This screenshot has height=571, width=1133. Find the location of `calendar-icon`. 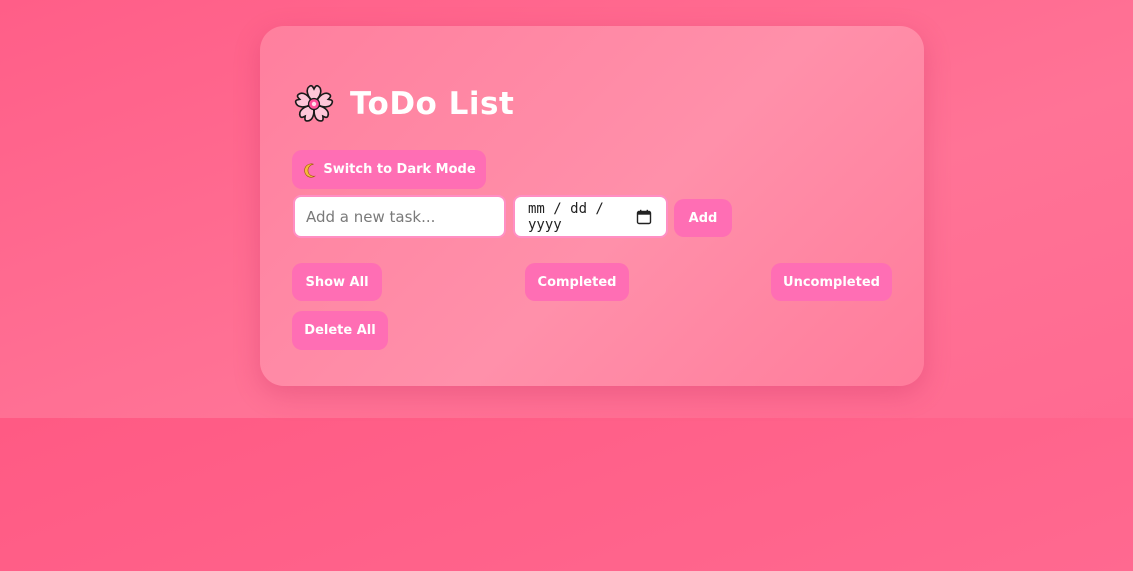

calendar-icon is located at coordinates (644, 217).